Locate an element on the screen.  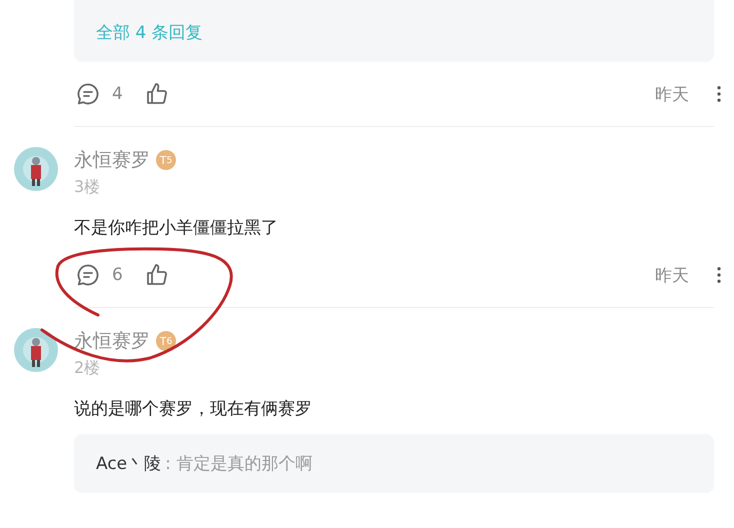
comment-count: 6 is located at coordinates (117, 275).